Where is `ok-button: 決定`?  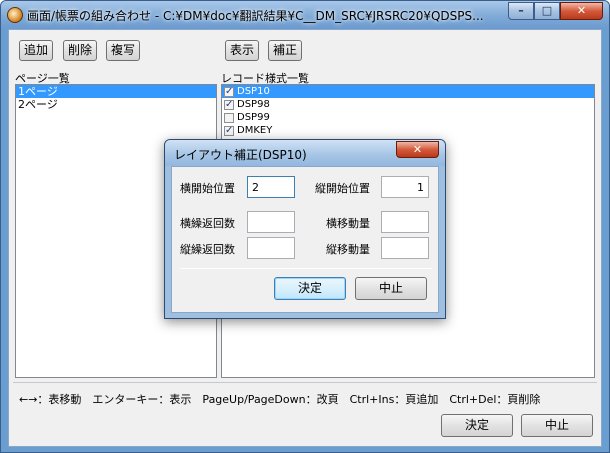 ok-button: 決定 is located at coordinates (477, 425).